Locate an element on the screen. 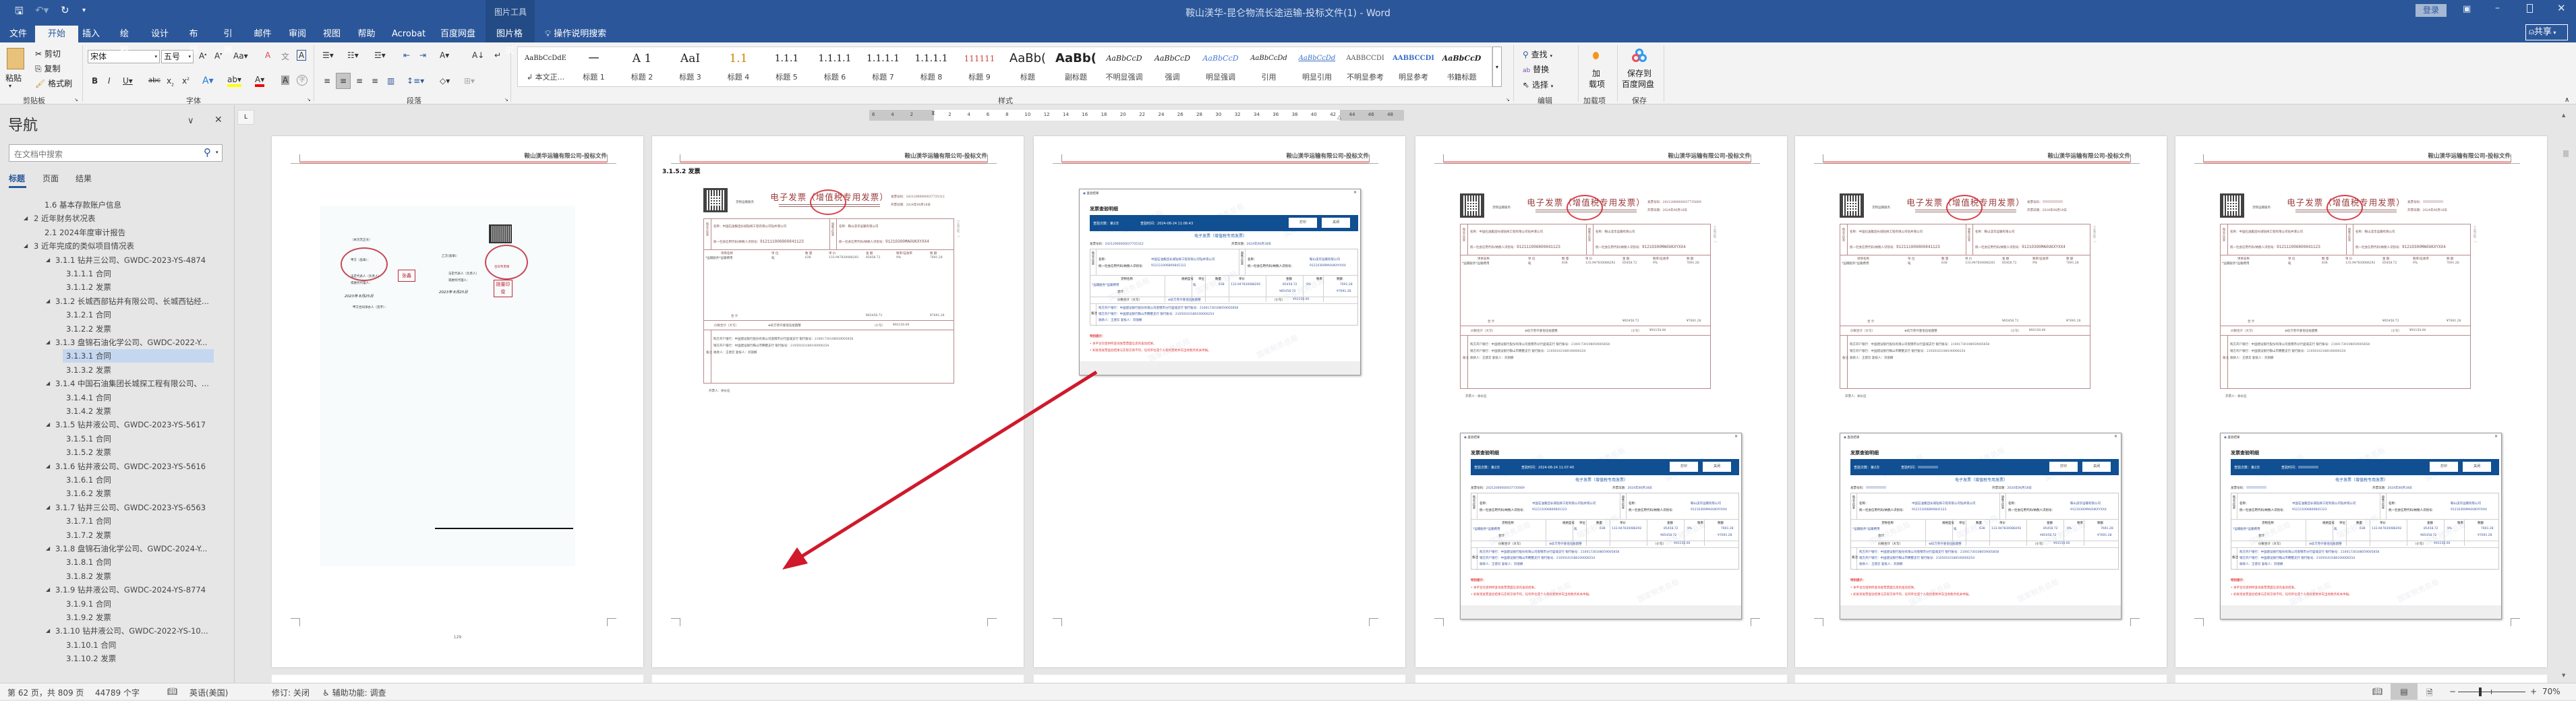 This screenshot has width=2576, height=701. nav-heading-item: 3.1.10.1 合同 is located at coordinates (91, 645).